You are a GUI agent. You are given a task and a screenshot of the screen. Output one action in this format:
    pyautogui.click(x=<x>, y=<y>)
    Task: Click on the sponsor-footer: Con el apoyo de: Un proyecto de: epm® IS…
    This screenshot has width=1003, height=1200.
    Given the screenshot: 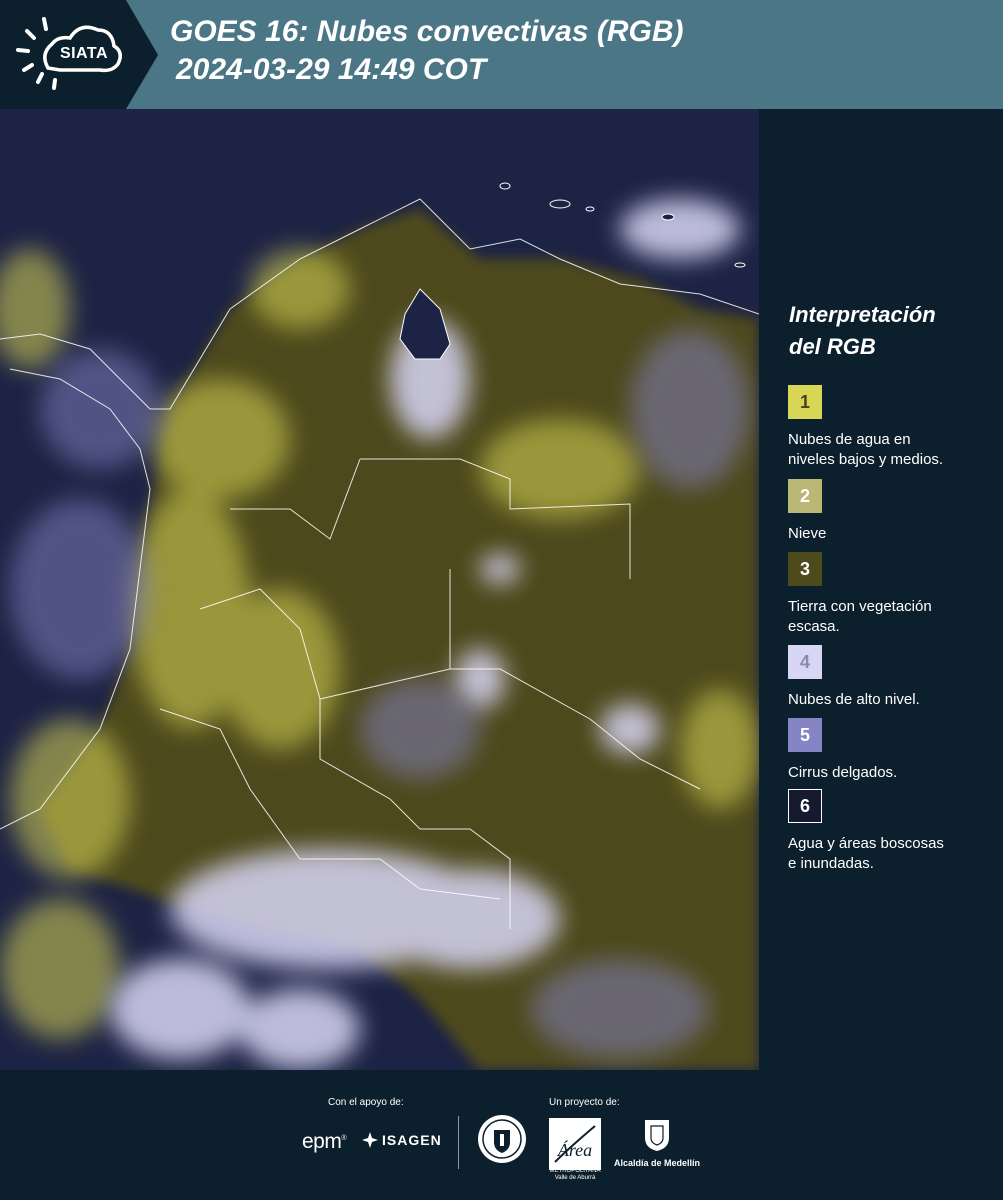 What is the action you would take?
    pyautogui.click(x=501, y=1135)
    